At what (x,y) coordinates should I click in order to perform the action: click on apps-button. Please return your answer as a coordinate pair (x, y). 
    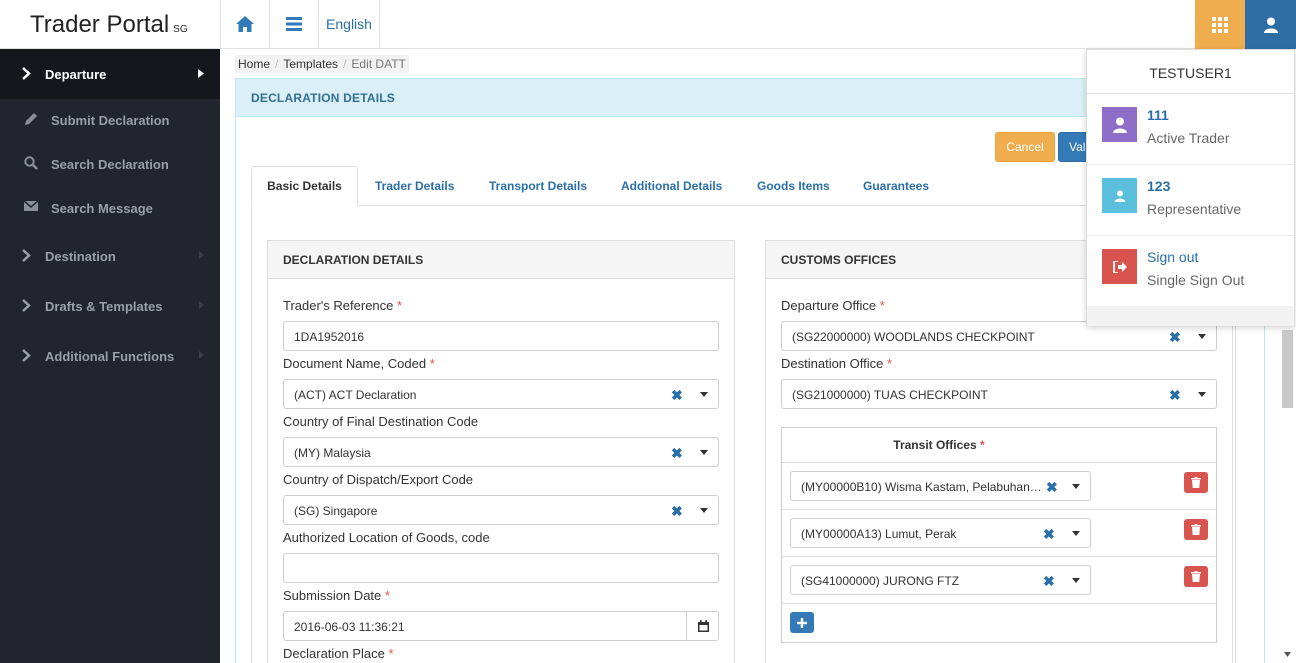
    Looking at the image, I should click on (1220, 24).